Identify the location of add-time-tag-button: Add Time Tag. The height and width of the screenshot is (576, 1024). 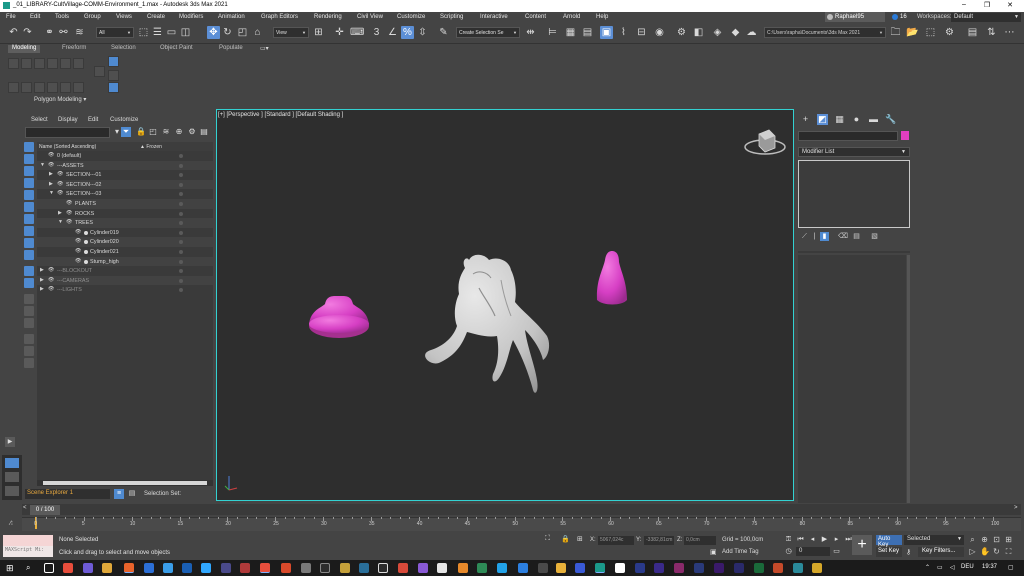
(740, 552).